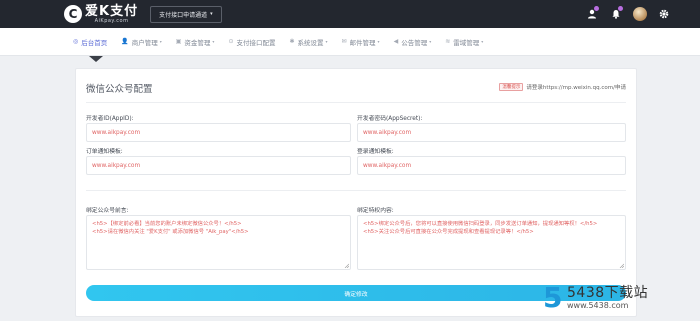 The height and width of the screenshot is (321, 700). What do you see at coordinates (178, 41) in the screenshot?
I see `money-icon: ▣` at bounding box center [178, 41].